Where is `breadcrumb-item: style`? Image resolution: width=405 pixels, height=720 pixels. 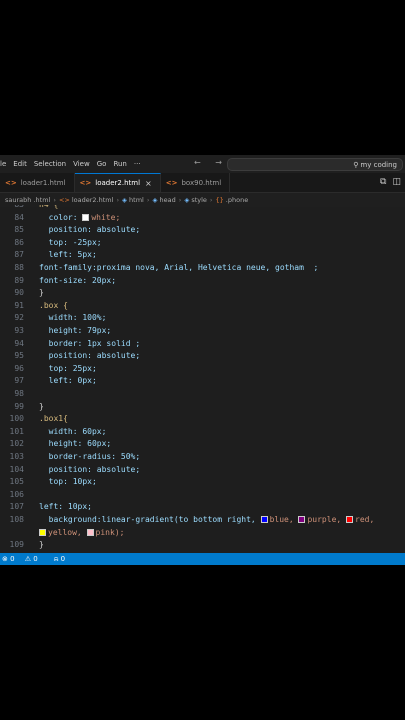 breadcrumb-item: style is located at coordinates (199, 200).